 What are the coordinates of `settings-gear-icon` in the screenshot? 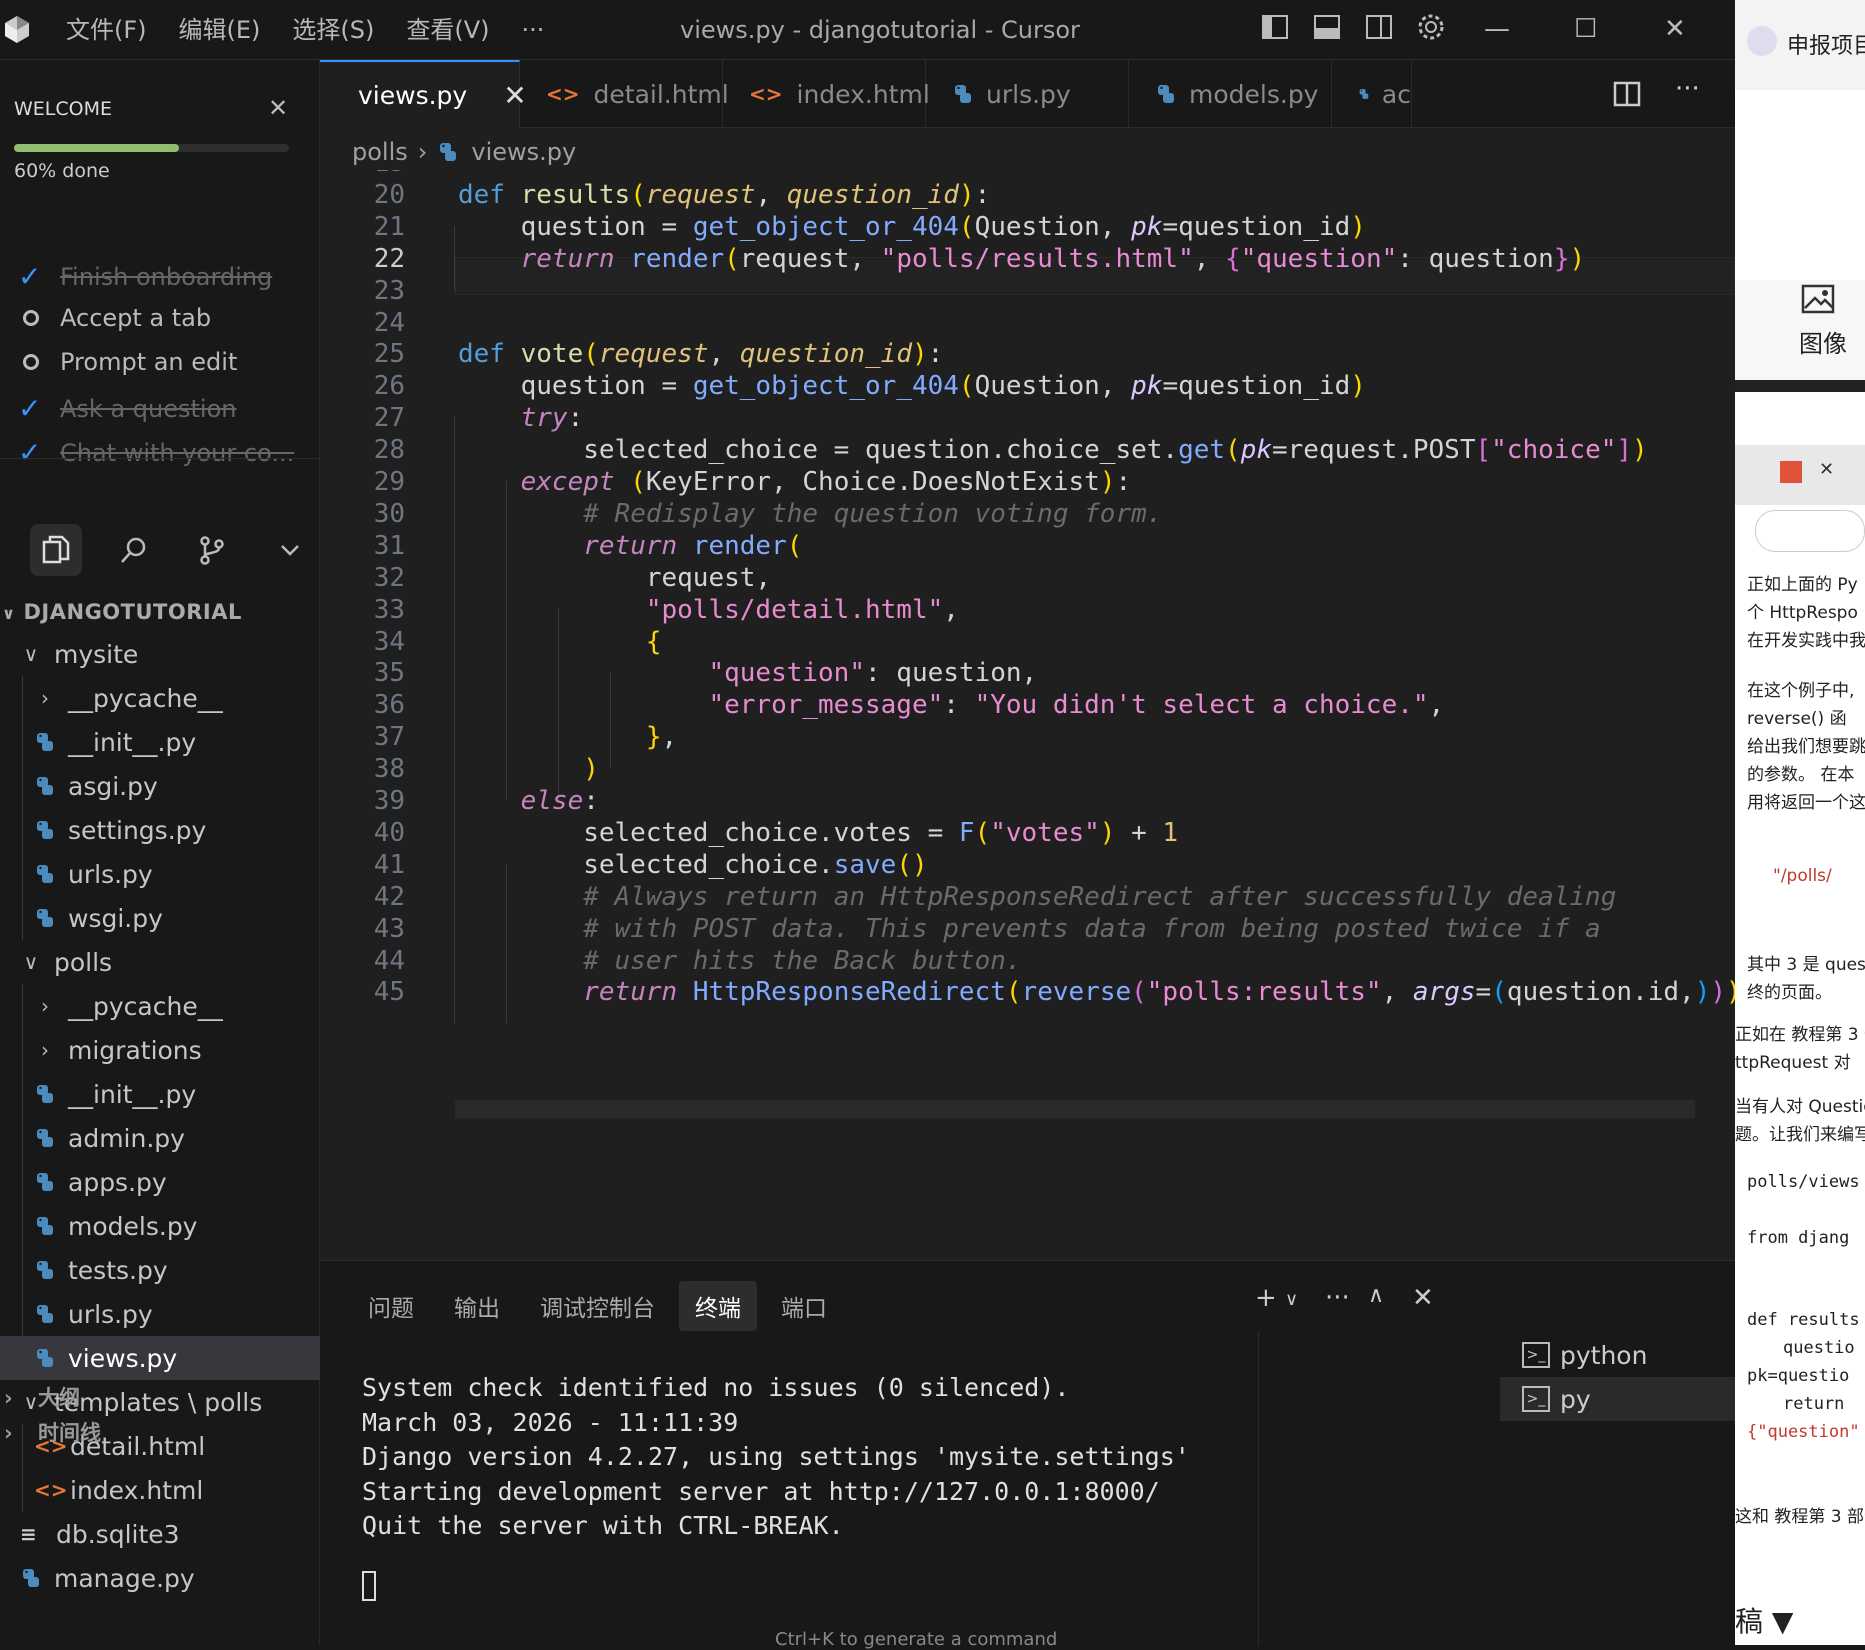 It's located at (1431, 27).